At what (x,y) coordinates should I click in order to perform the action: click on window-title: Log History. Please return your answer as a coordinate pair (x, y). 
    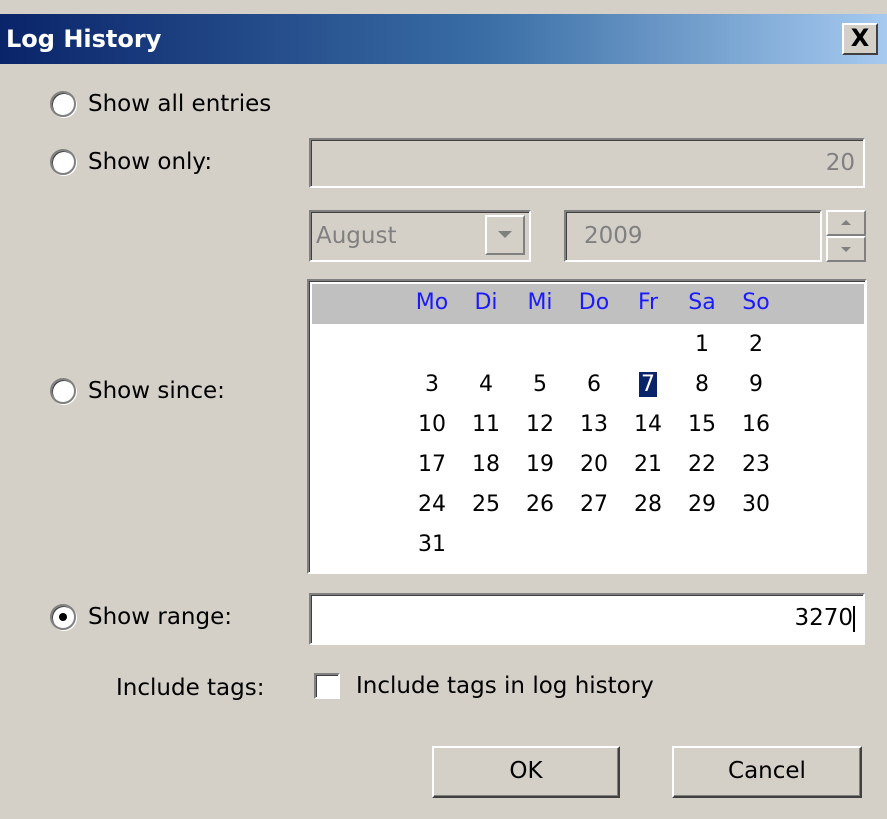
    Looking at the image, I should click on (84, 39).